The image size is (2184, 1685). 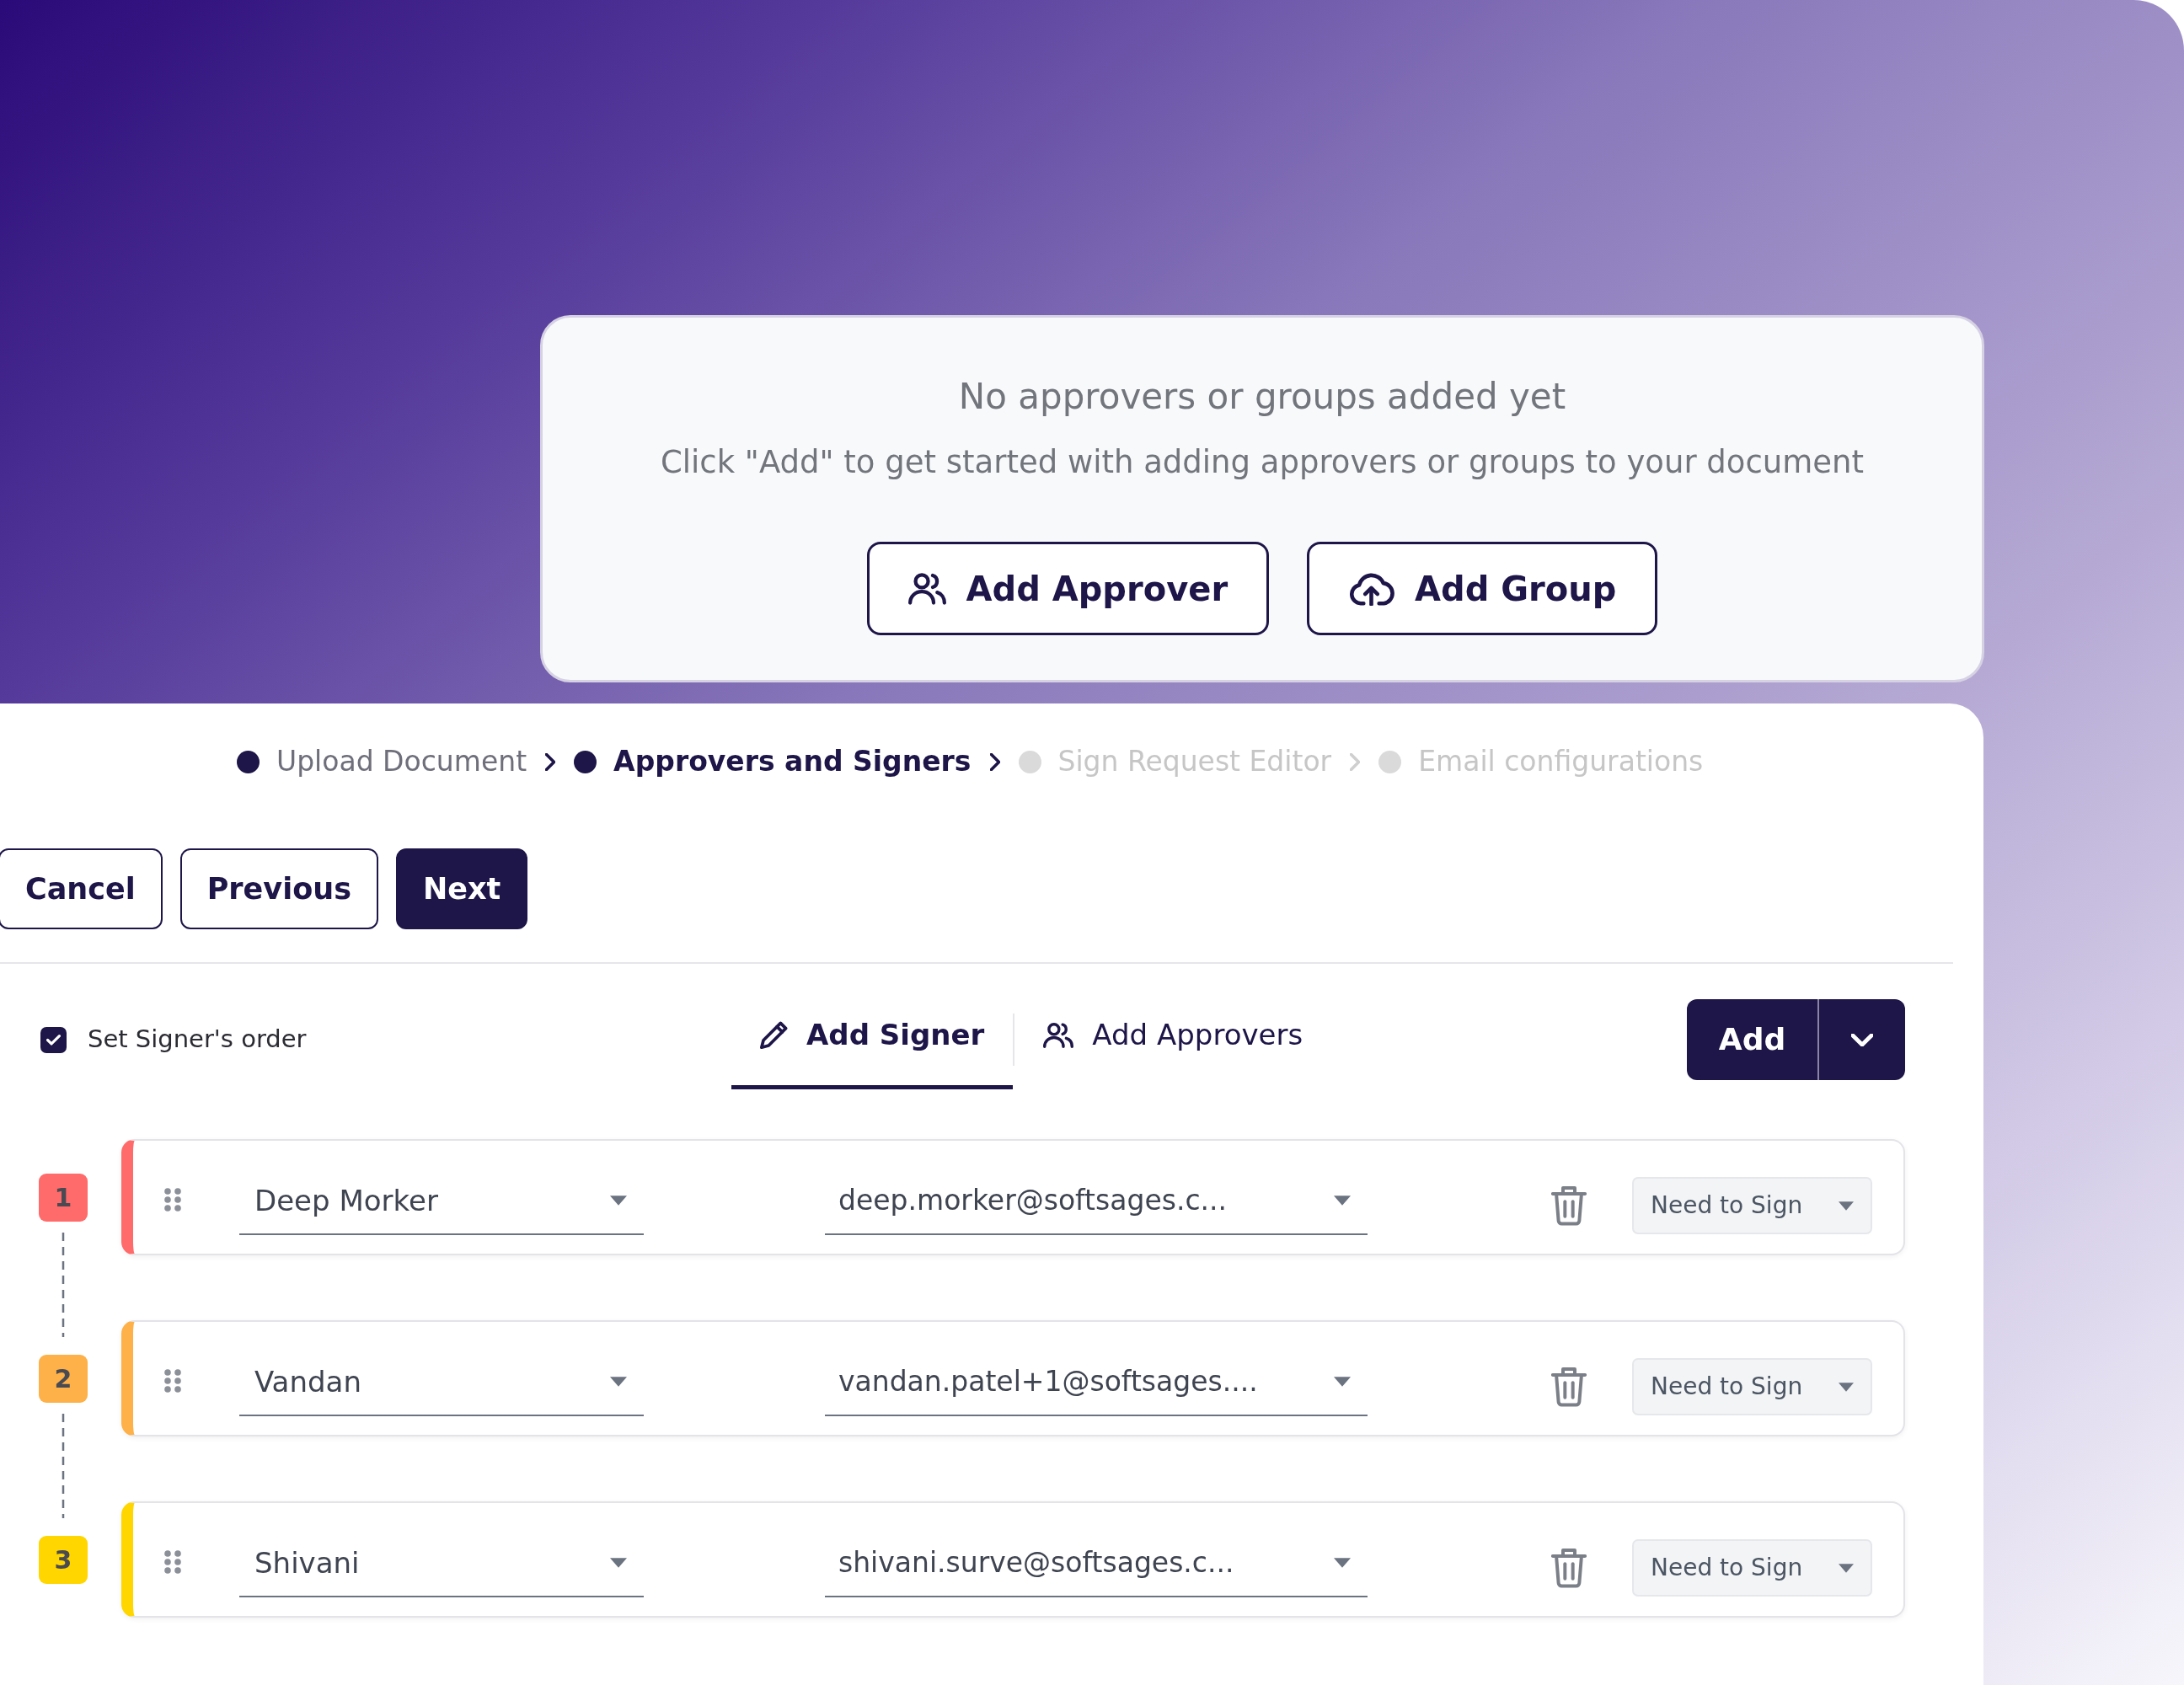 I want to click on name-dropdown: Vandan, so click(x=441, y=1386).